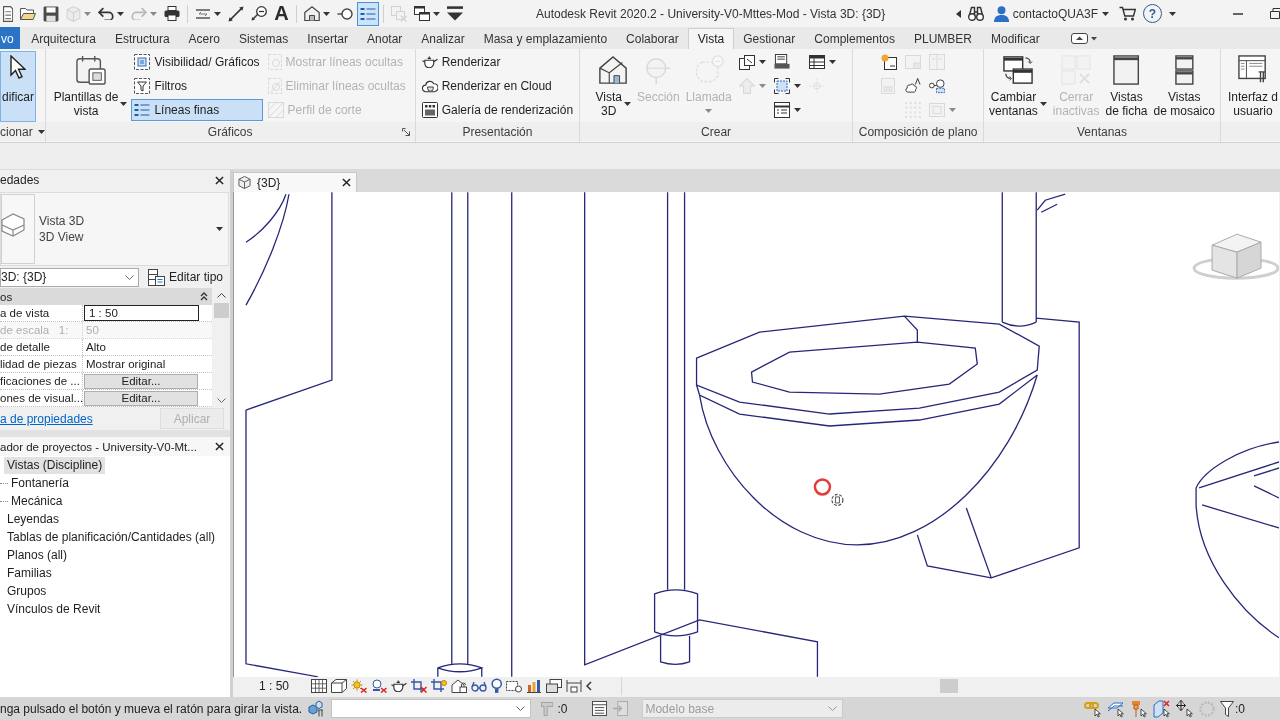  Describe the element at coordinates (1015, 38) in the screenshot. I see `ribbon-tab: Modificar` at that location.